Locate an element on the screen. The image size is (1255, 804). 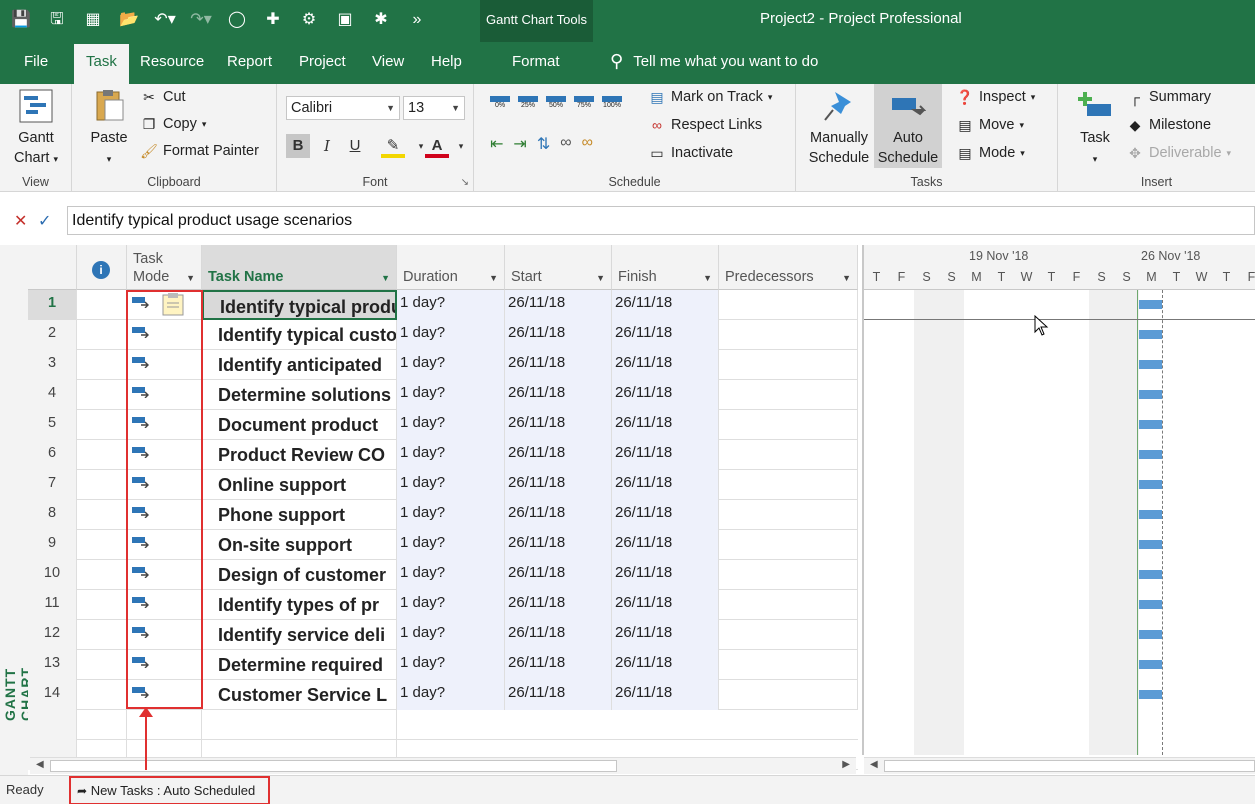
percent-100-button: 100% is located at coordinates (612, 102).